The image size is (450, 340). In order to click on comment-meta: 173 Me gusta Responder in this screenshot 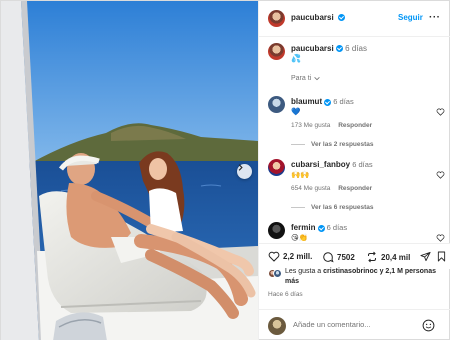, I will do `click(331, 125)`.